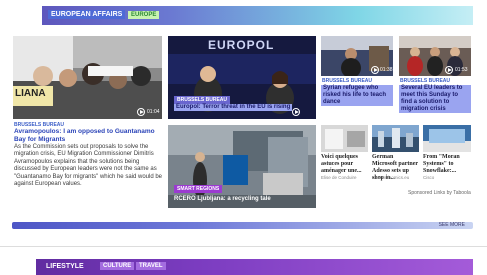  I want to click on video-duration: 01:04, so click(153, 112).